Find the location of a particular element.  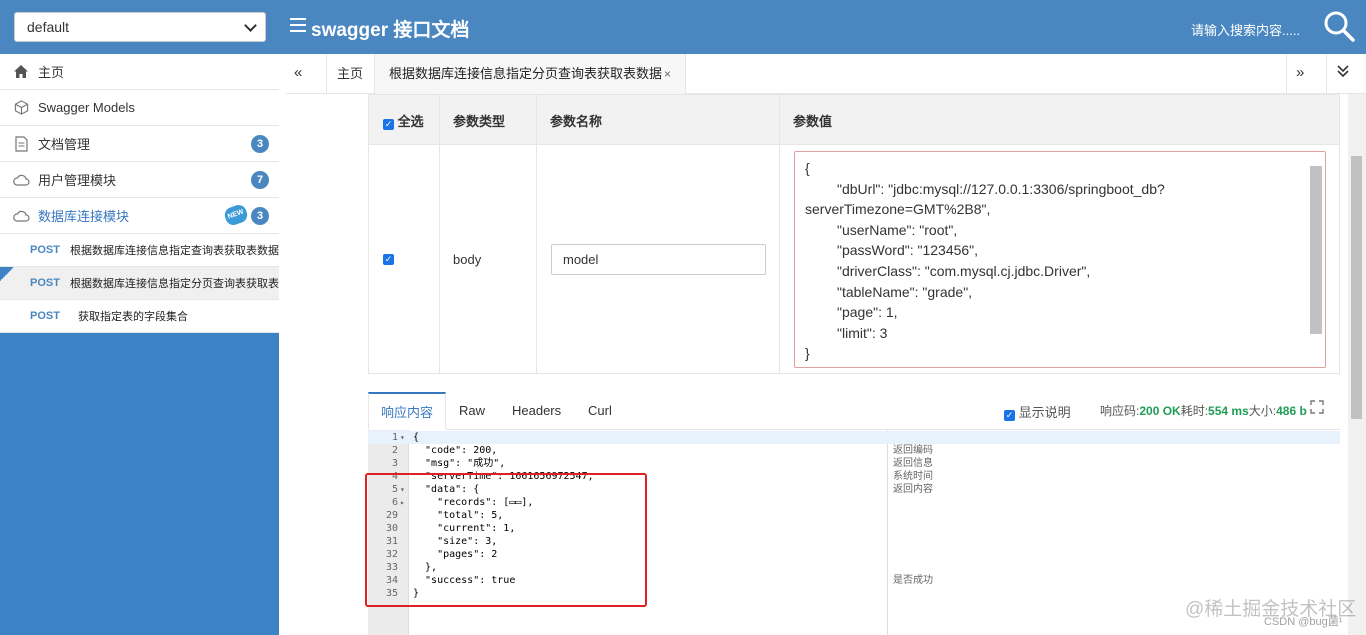

menu-icon is located at coordinates (298, 26).